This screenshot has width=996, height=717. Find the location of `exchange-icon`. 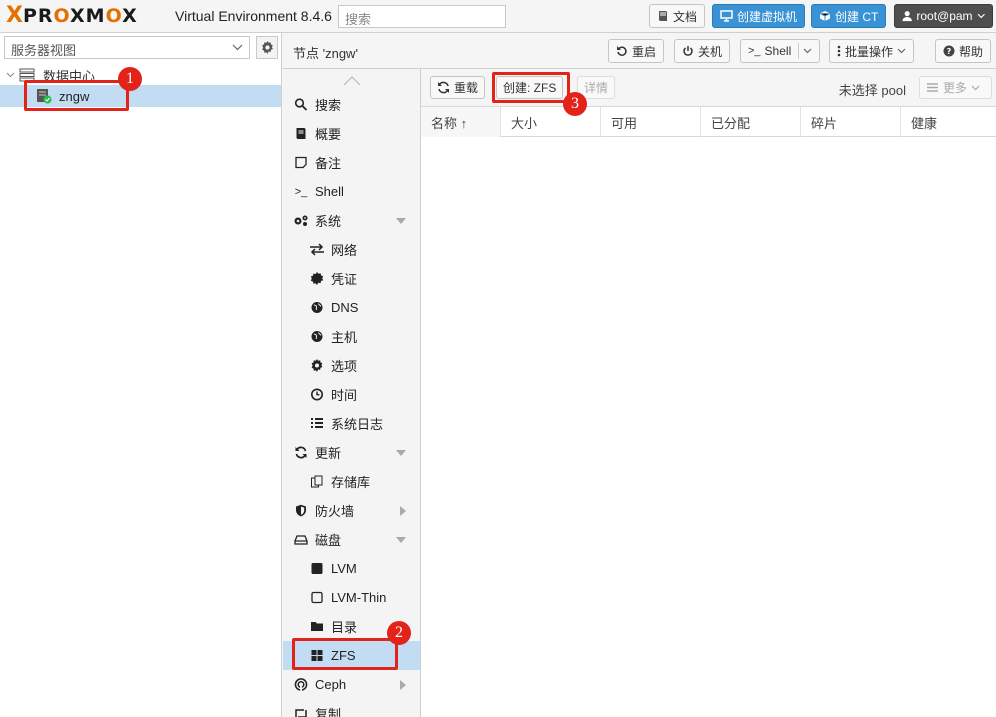

exchange-icon is located at coordinates (317, 249).